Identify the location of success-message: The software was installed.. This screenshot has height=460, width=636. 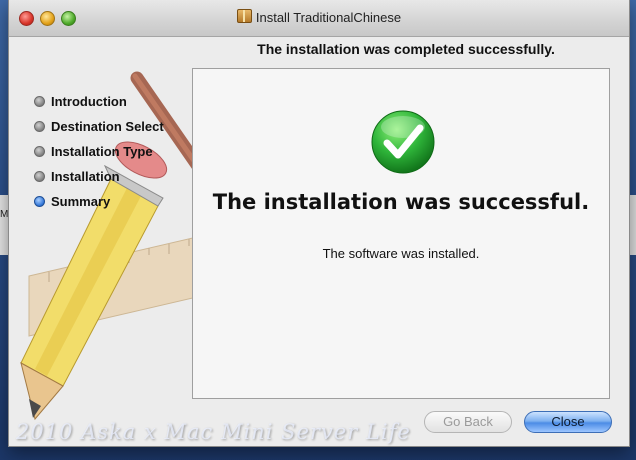
(401, 253).